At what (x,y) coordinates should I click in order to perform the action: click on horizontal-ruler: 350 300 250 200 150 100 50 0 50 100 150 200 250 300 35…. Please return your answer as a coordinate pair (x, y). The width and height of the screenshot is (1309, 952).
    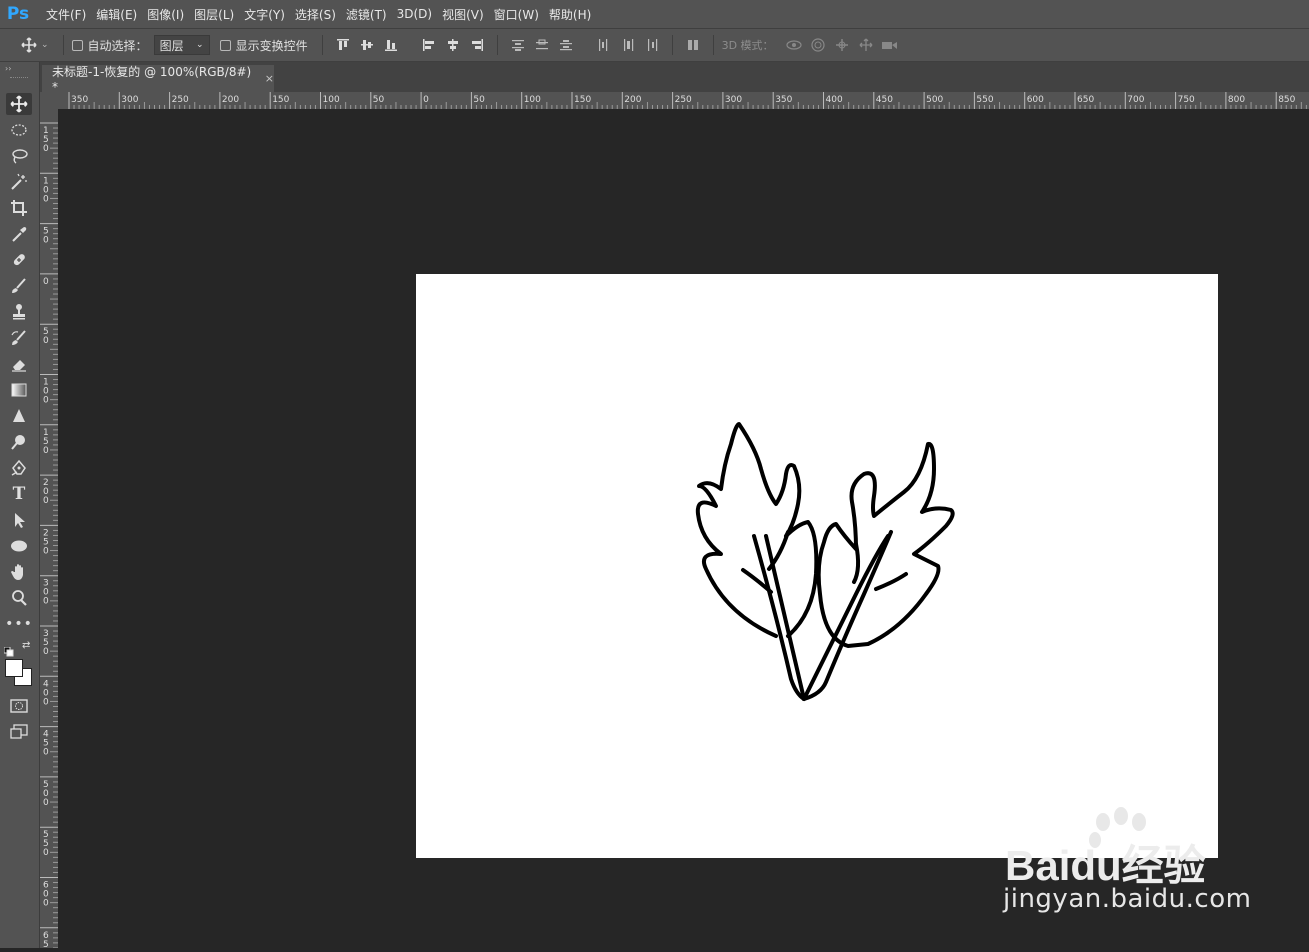
    Looking at the image, I should click on (683, 101).